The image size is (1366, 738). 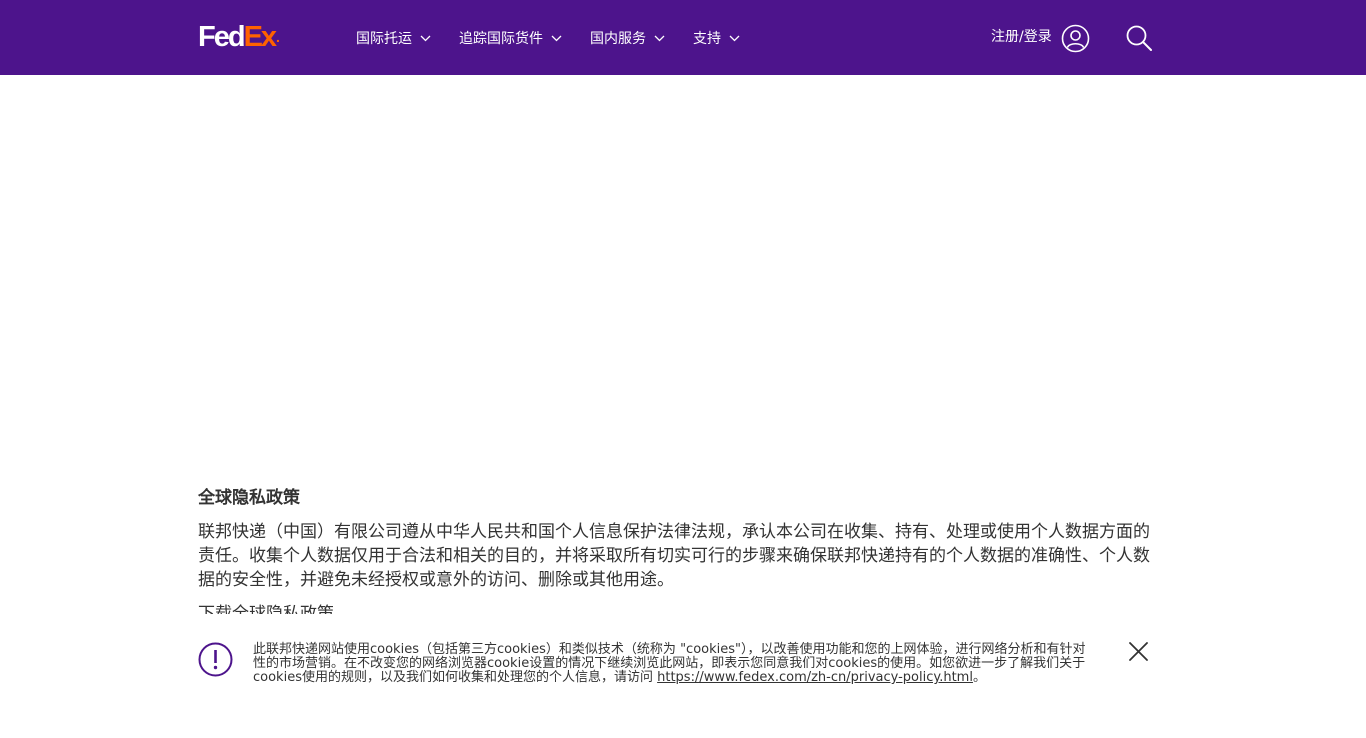 I want to click on login-link: 注册/登录, so click(x=1021, y=37).